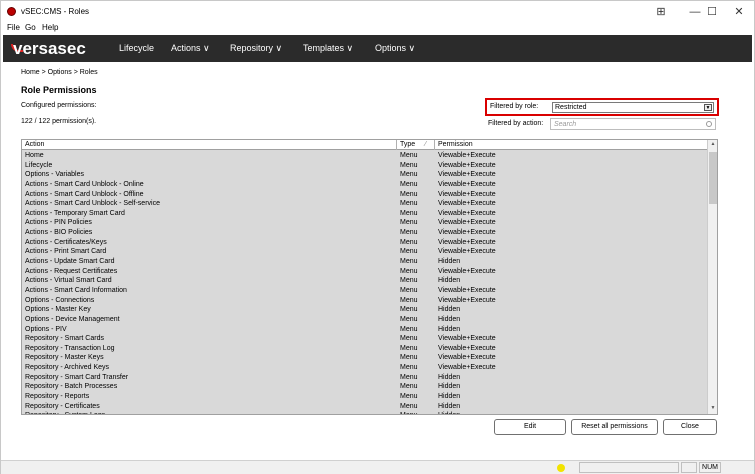 The width and height of the screenshot is (755, 474). Describe the element at coordinates (712, 277) in the screenshot. I see `vertical-scrollbar: ▲ ▼` at that location.